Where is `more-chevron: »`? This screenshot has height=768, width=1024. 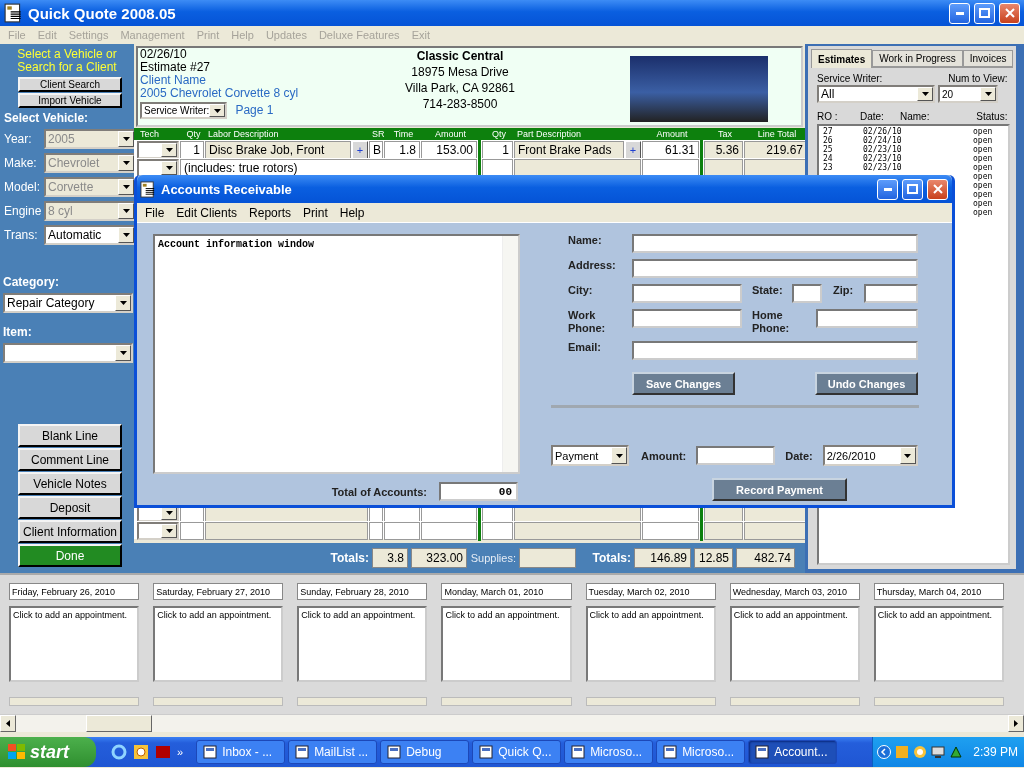
more-chevron: » is located at coordinates (180, 752).